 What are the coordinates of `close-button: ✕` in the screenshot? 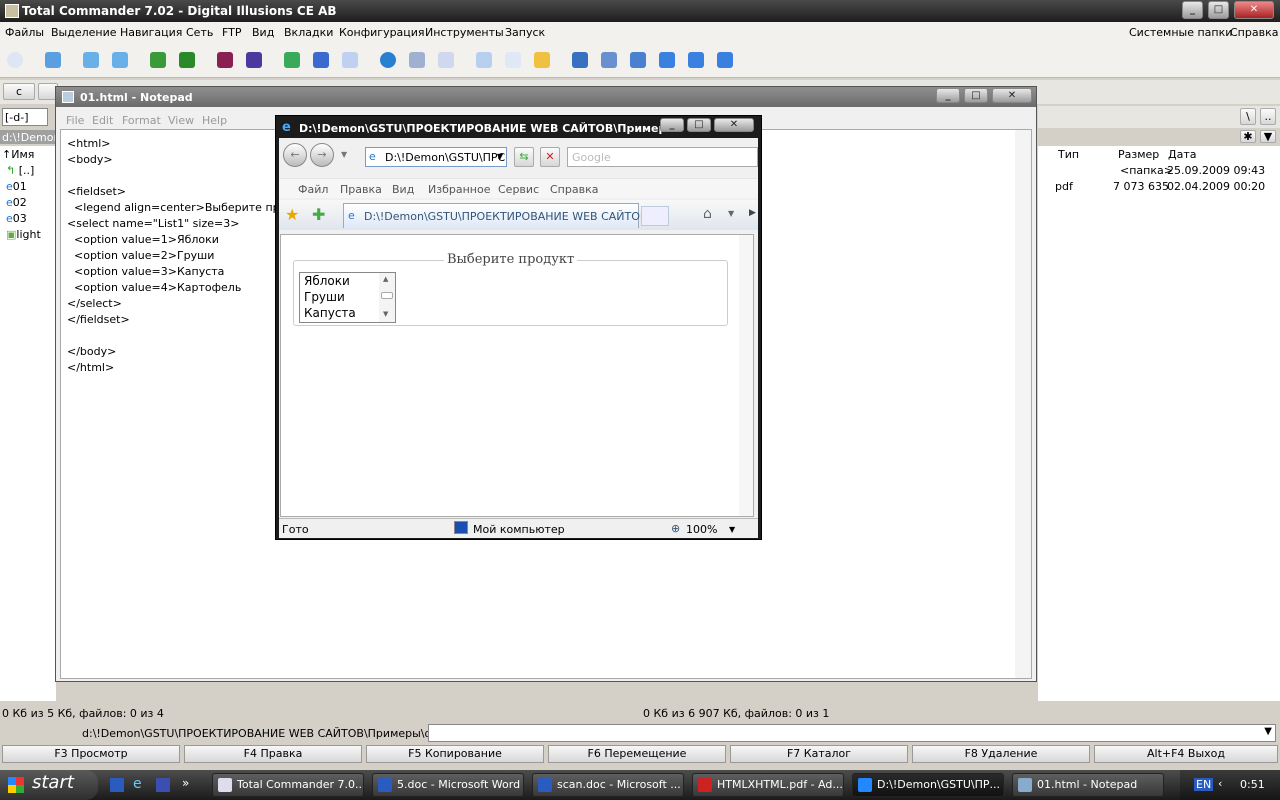 It's located at (1254, 10).